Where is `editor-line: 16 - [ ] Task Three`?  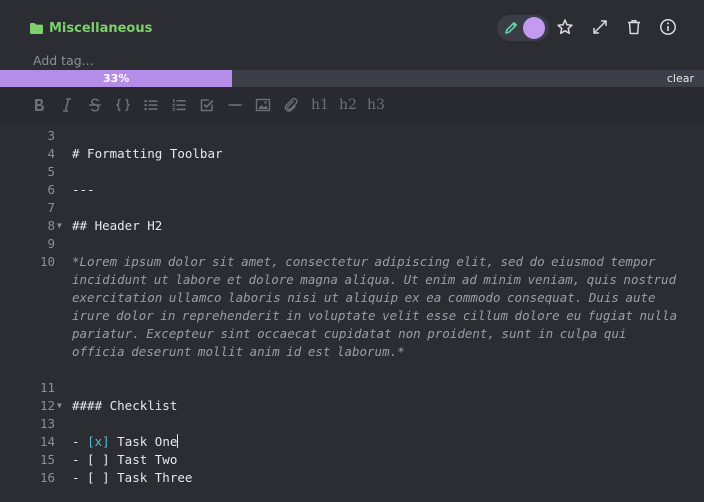
editor-line: 16 - [ ] Task Three is located at coordinates (352, 478).